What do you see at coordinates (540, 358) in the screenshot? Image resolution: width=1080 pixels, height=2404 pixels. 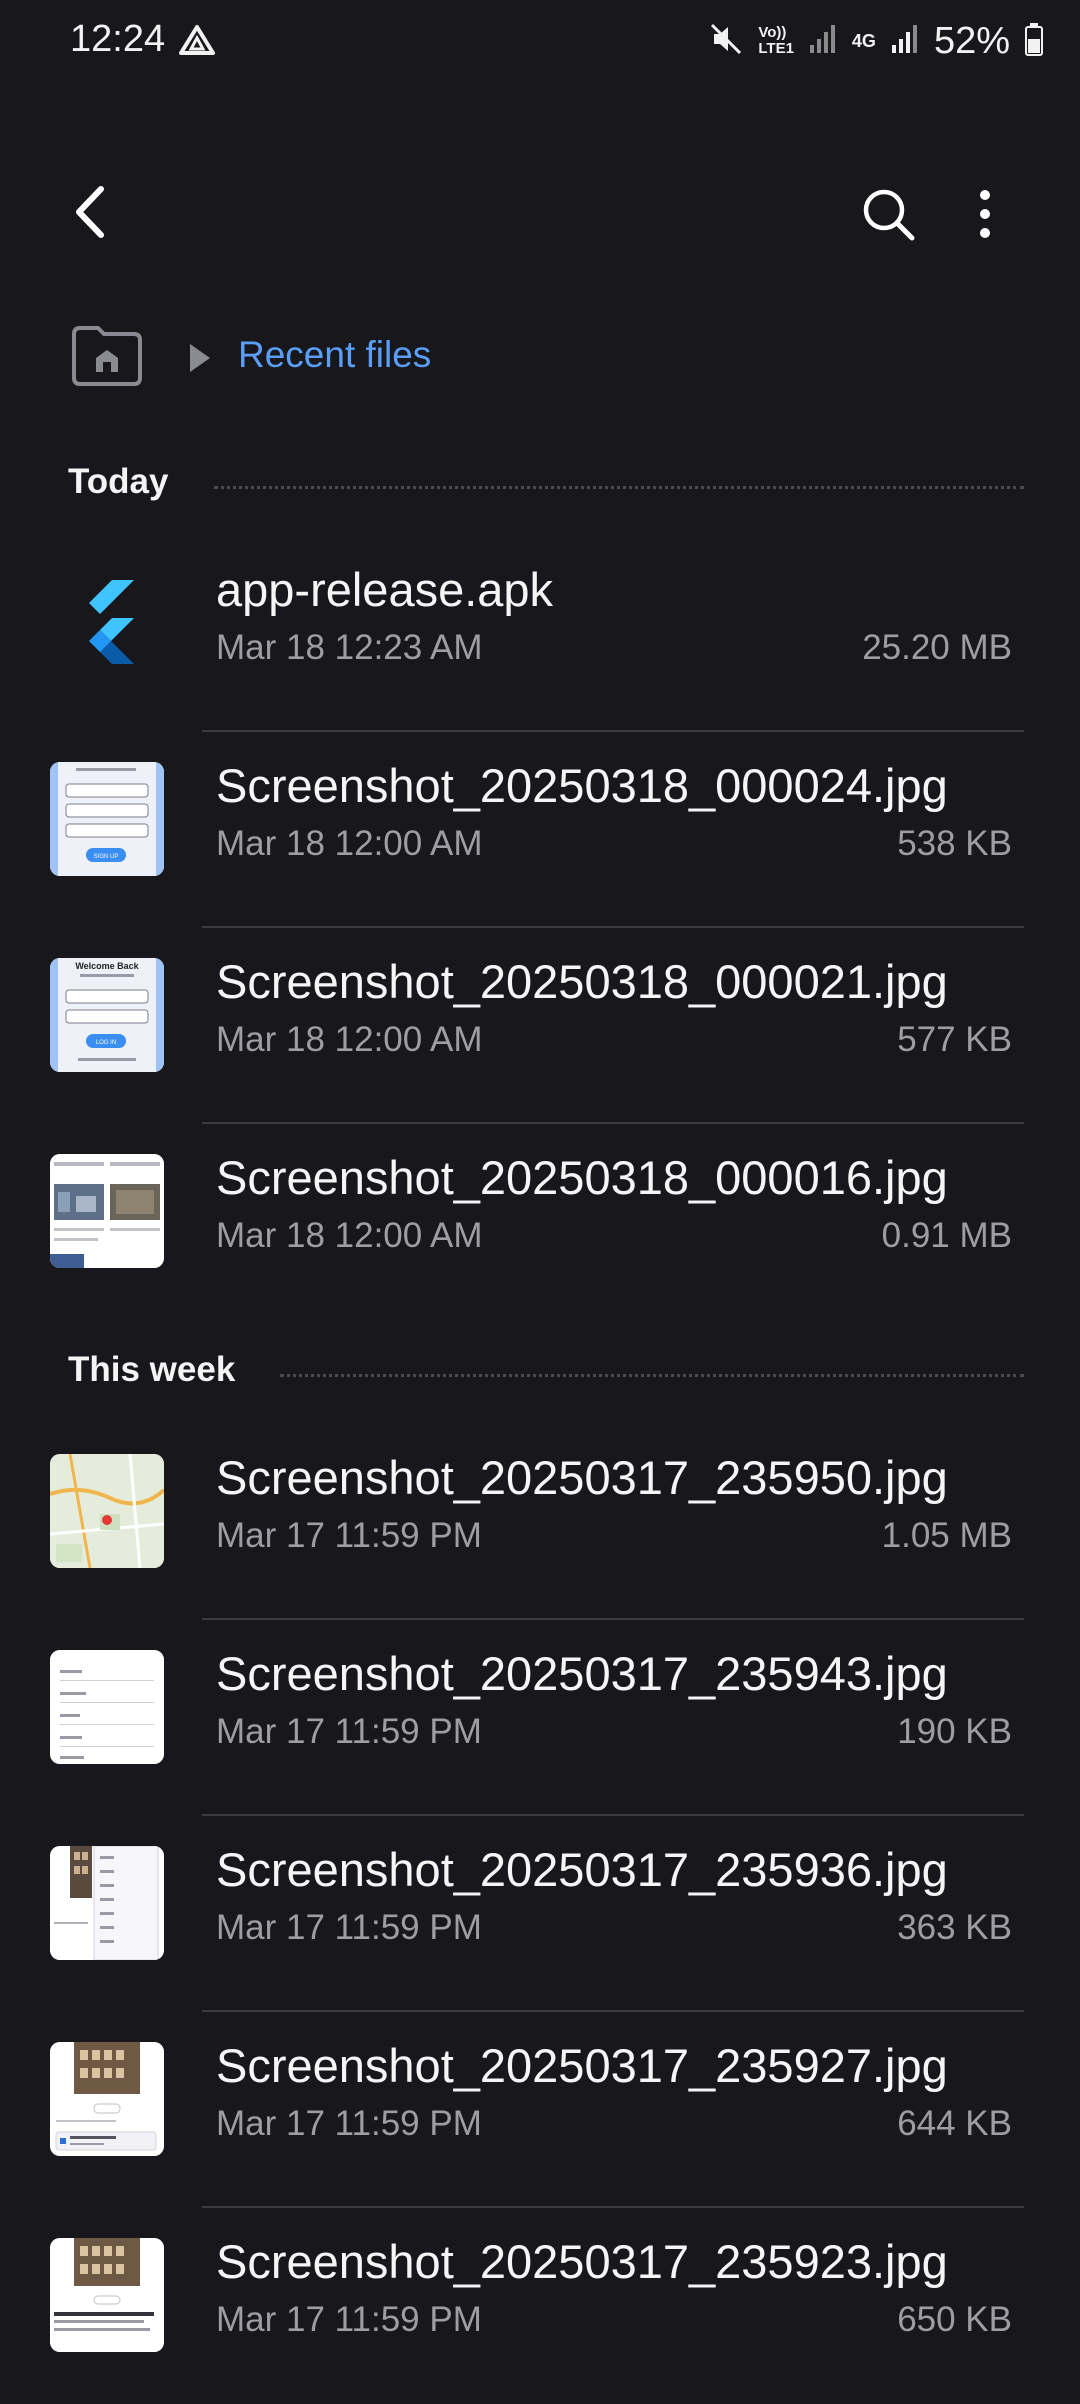 I see `breadcrumb: Recent files` at bounding box center [540, 358].